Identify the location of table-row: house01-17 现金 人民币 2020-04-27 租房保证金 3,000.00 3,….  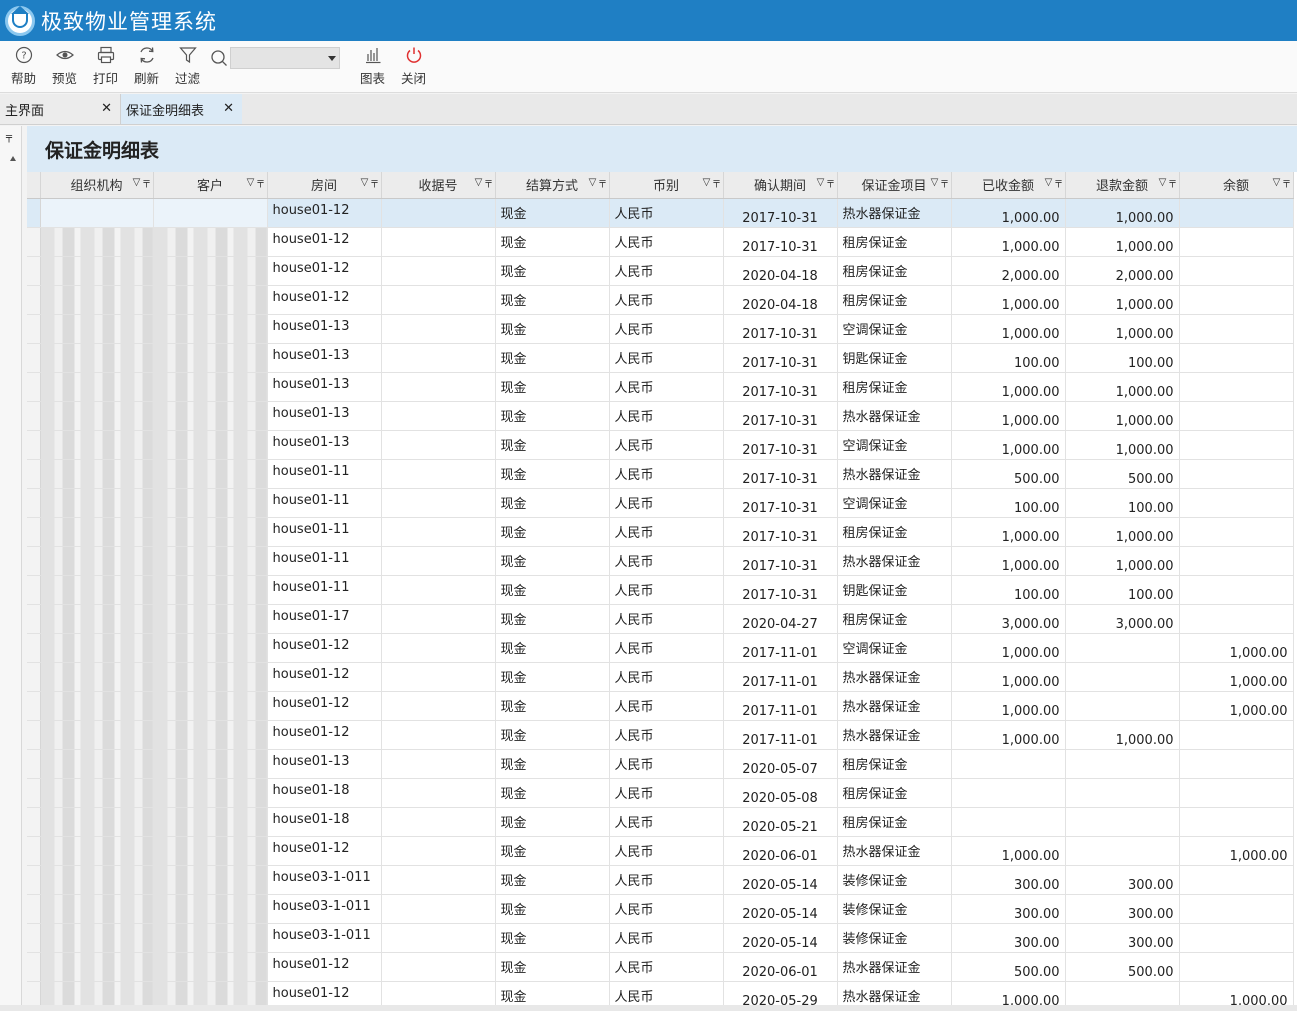
(660, 619).